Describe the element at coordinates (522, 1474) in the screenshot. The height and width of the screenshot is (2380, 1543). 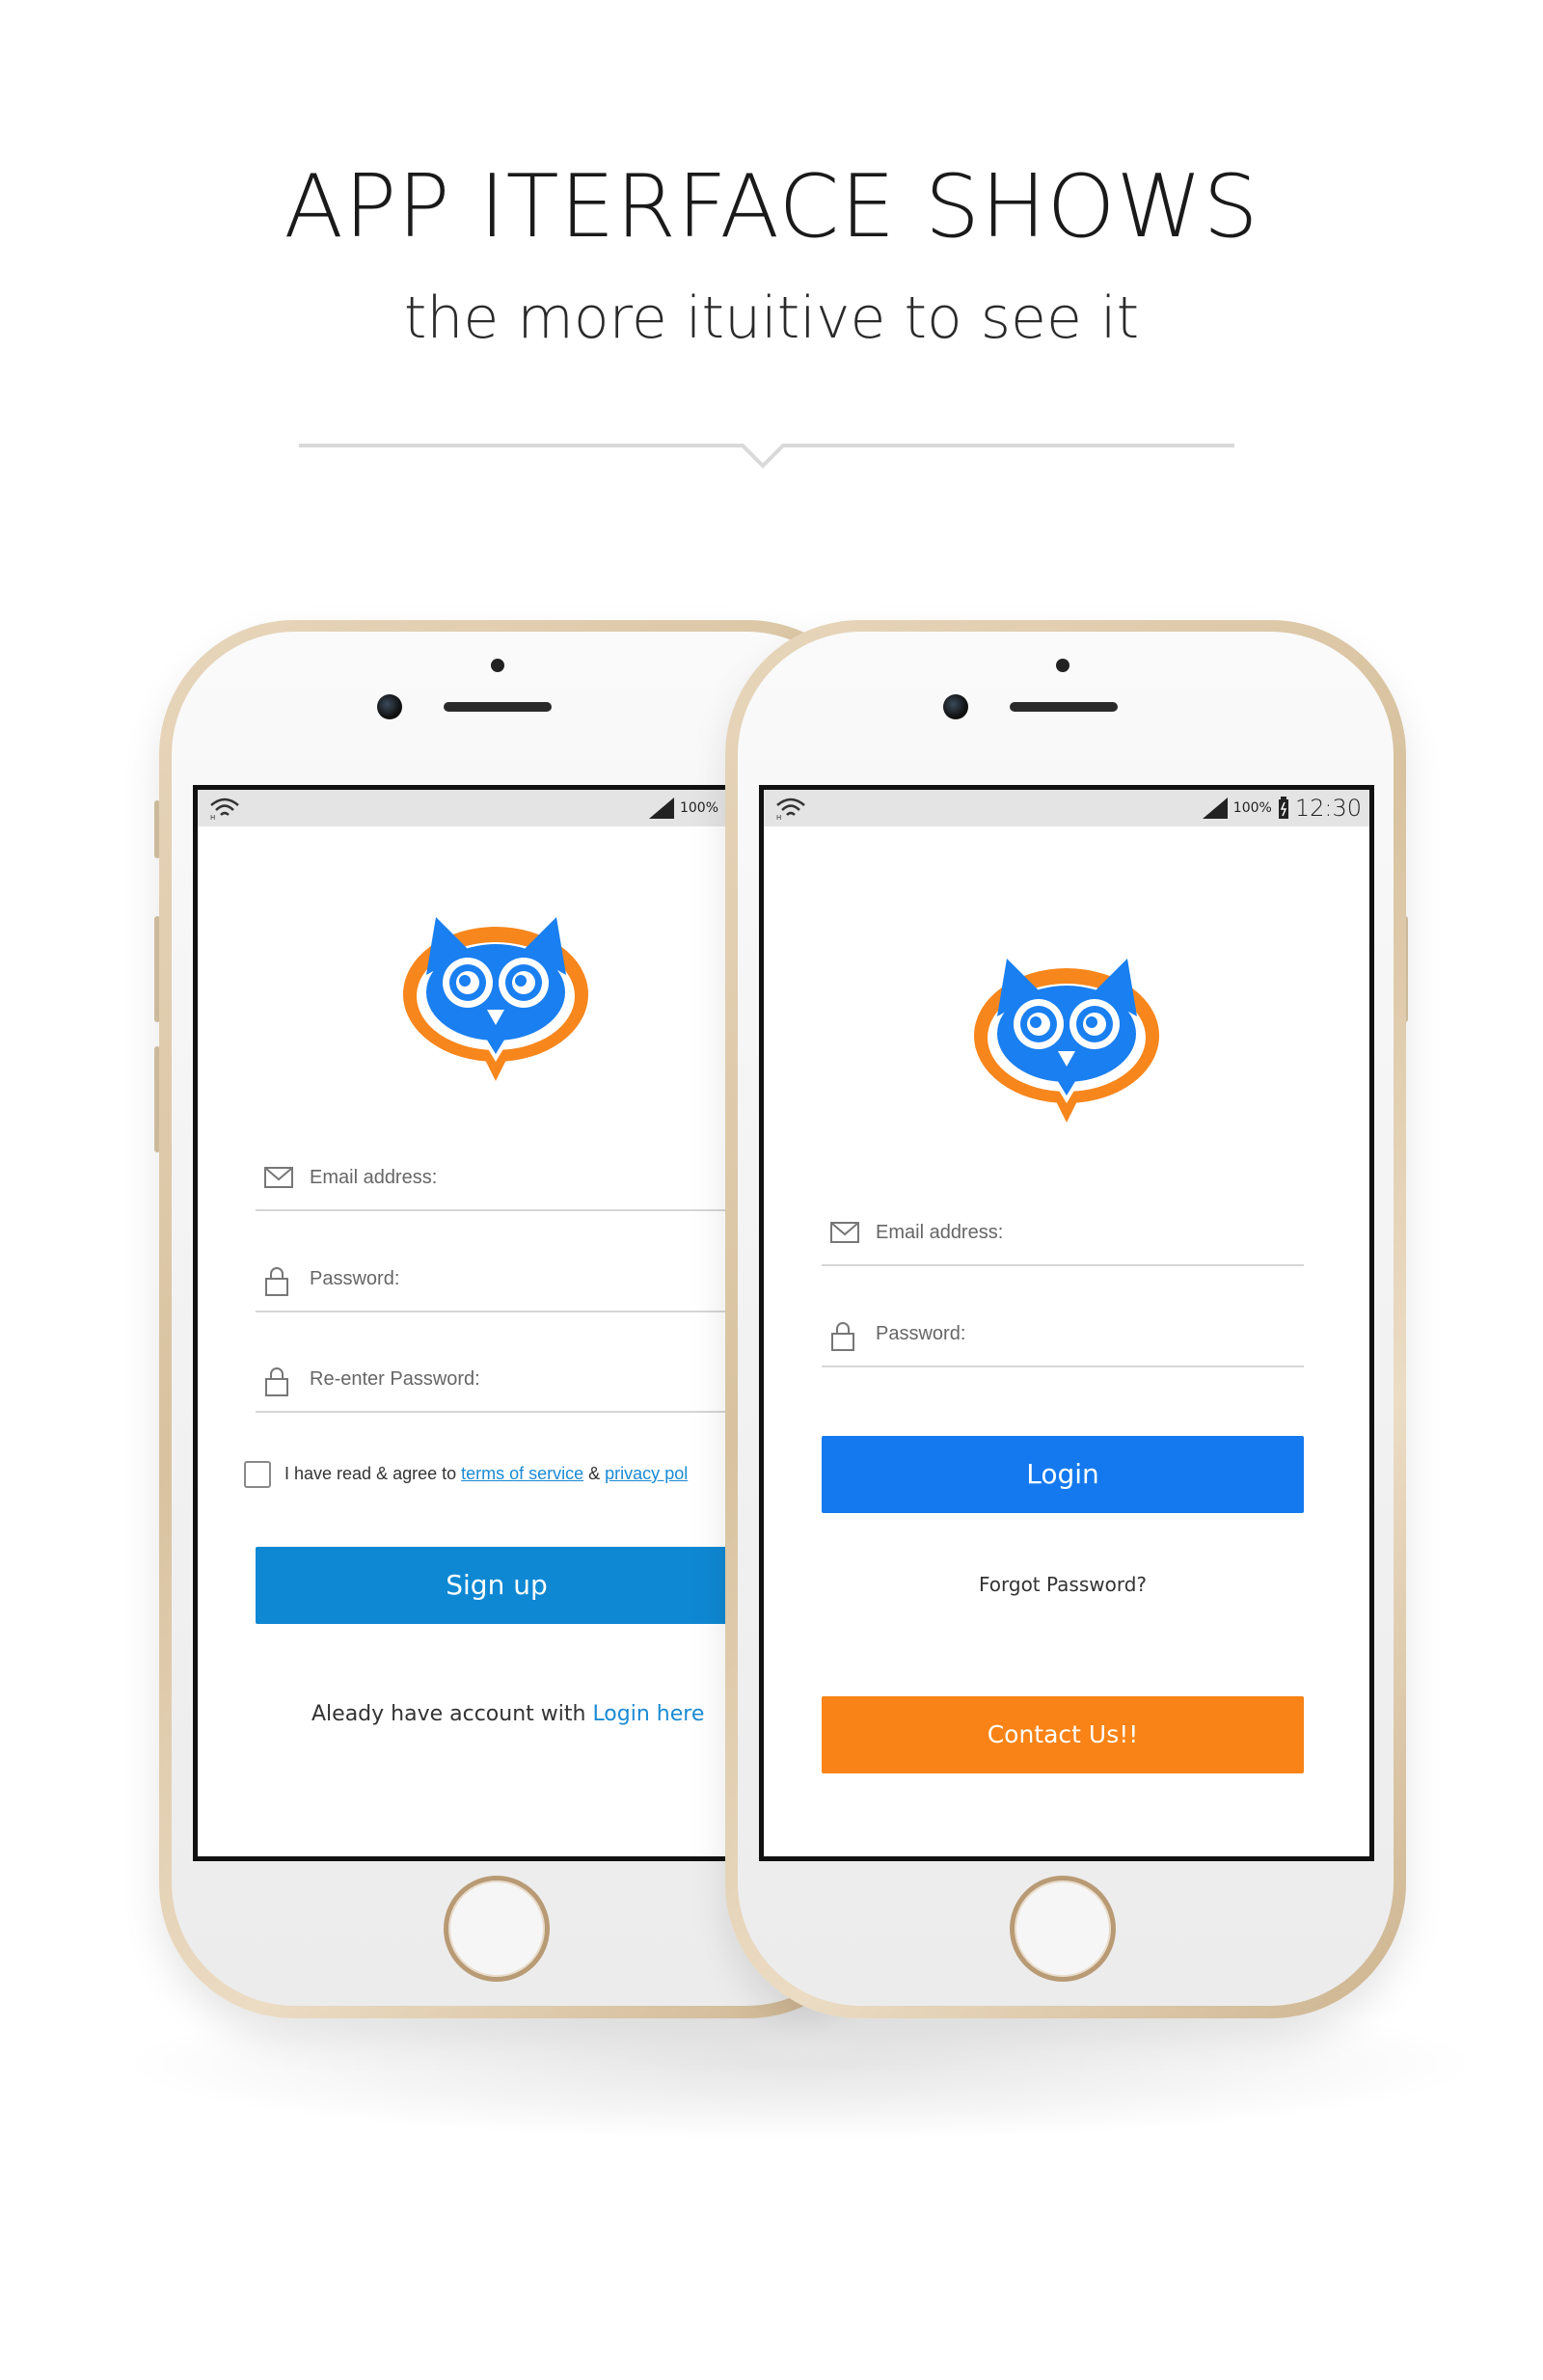
I see `terms-of-service-link: terms of service` at that location.